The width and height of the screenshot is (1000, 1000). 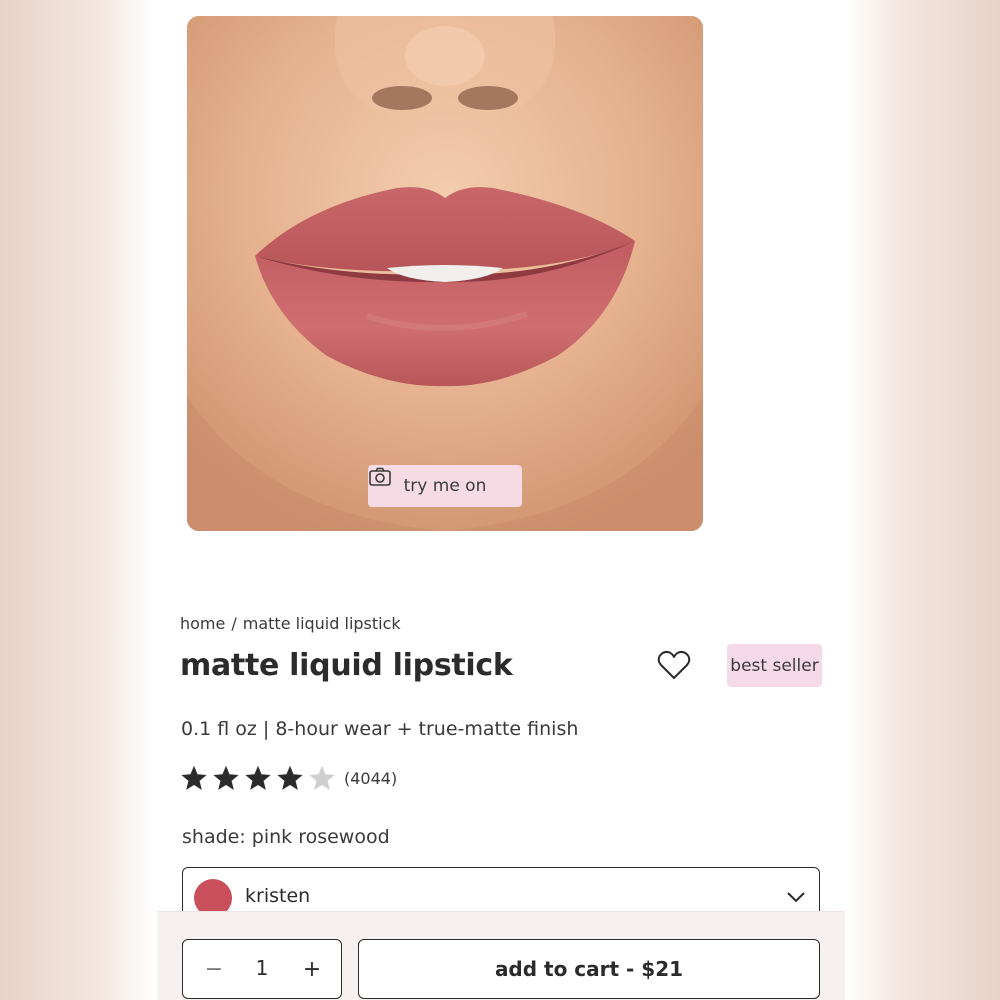 What do you see at coordinates (674, 665) in the screenshot?
I see `heart-icon` at bounding box center [674, 665].